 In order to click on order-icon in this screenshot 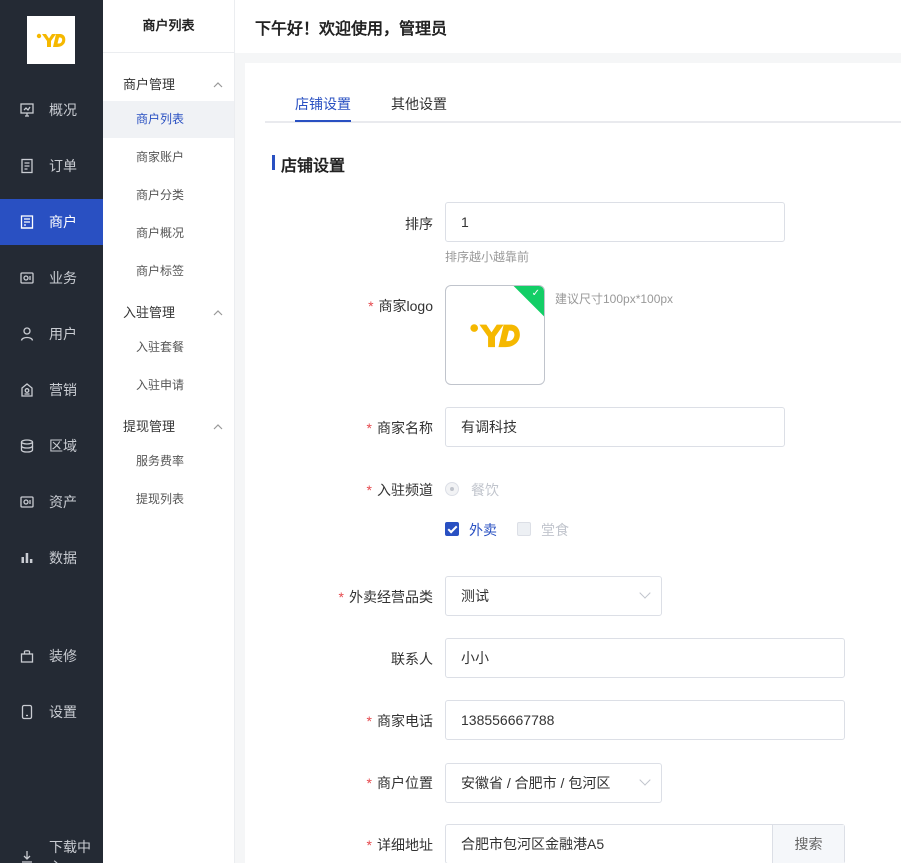, I will do `click(27, 166)`.